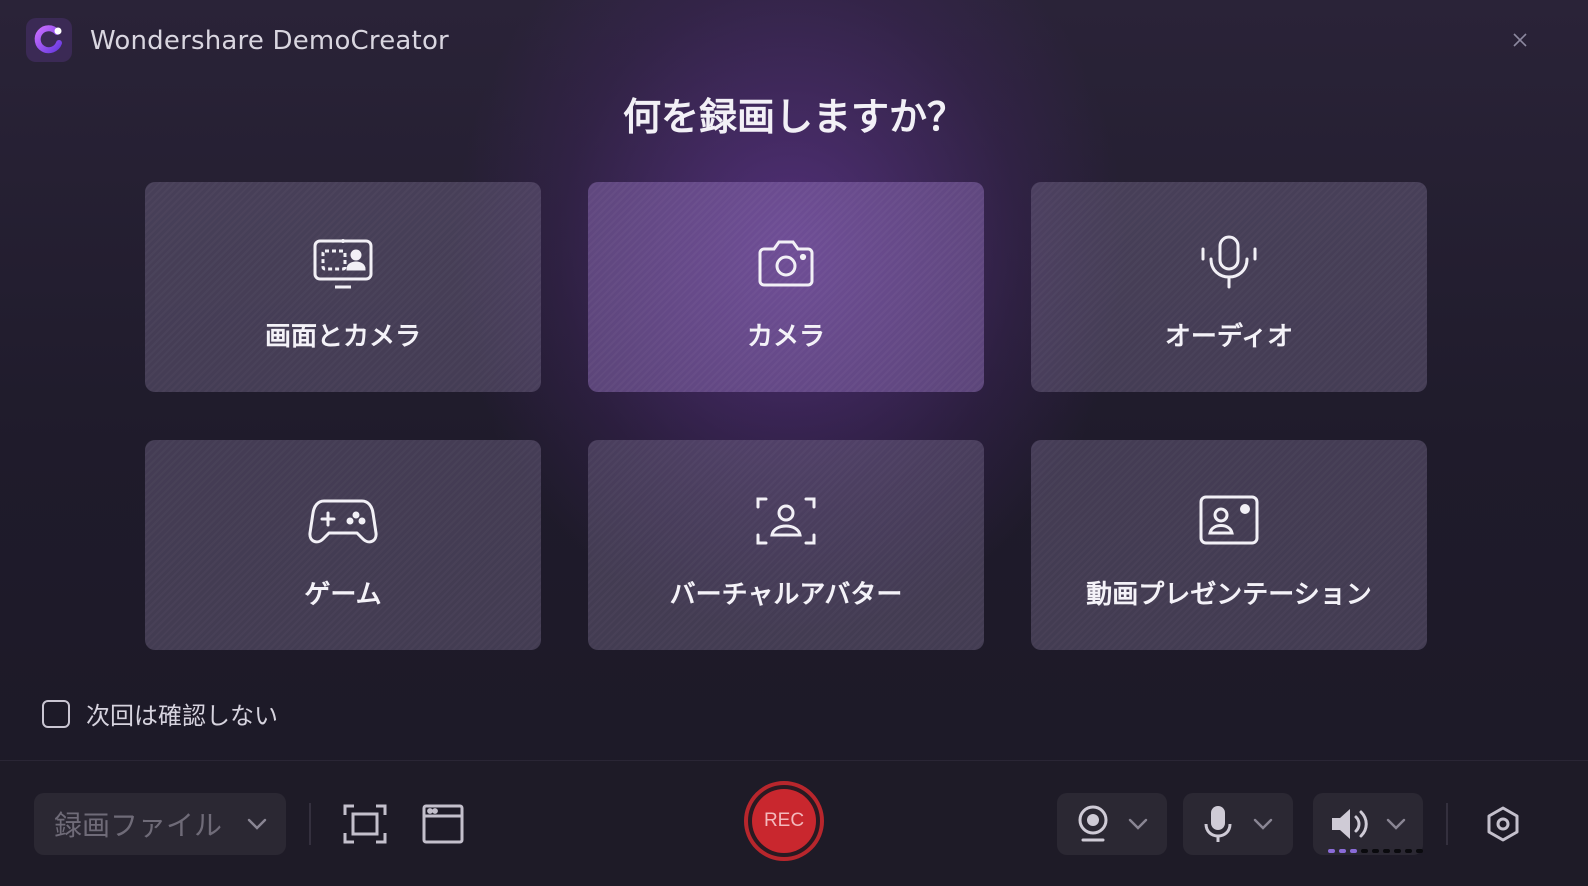  I want to click on card-camera: カメラ, so click(786, 287).